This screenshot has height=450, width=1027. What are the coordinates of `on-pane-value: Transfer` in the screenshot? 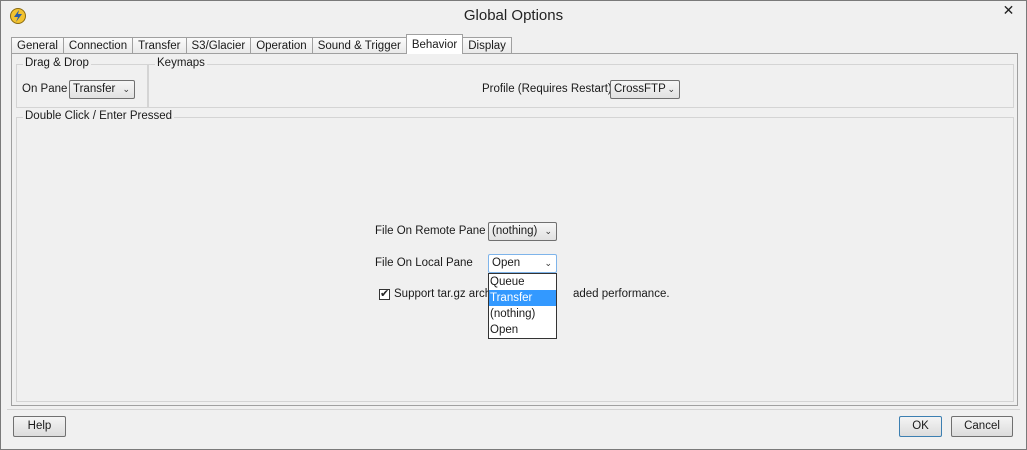 It's located at (94, 89).